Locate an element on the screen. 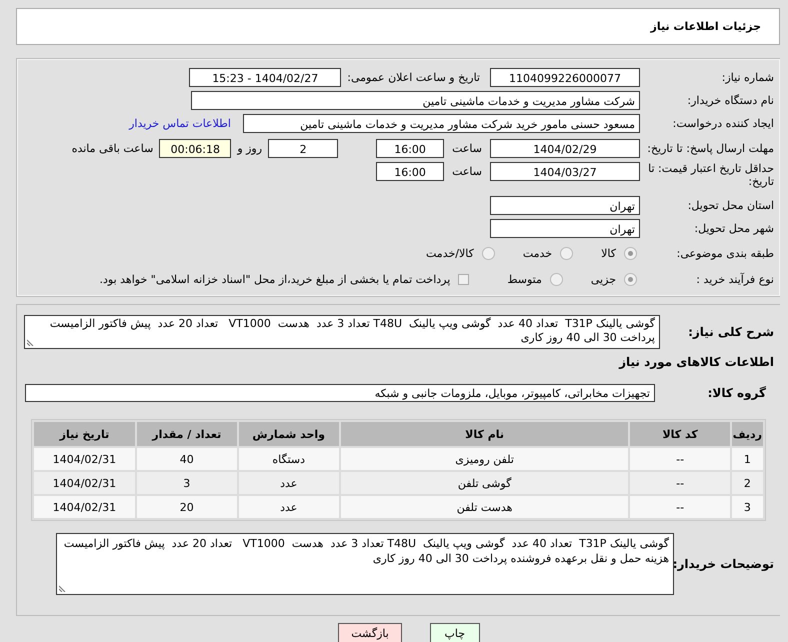 The width and height of the screenshot is (788, 642). buyer-notes-field: گوشی یالینک T31P تعداد 40 عدد گوشی ویپ یالینک T48U تعداد 3 عدد هدست VT1000 تعداد 20 عدد پیش فاکتور الزامیست هزینه حمل و نقل برعهده فروشنده پرداخت 30 الی 40 روز کاری is located at coordinates (365, 564).